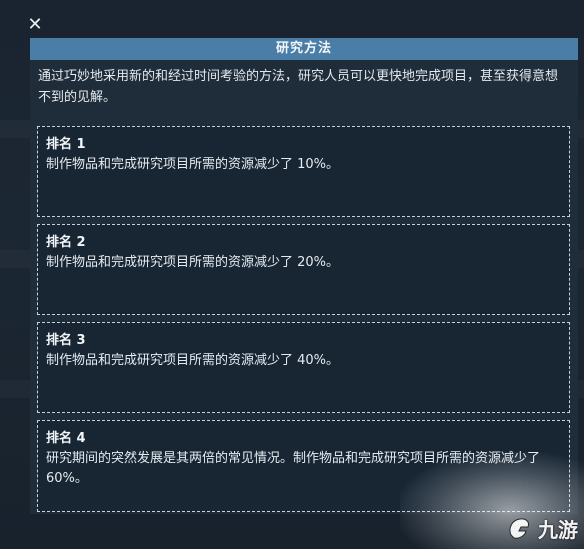  Describe the element at coordinates (304, 49) in the screenshot. I see `dialog-title: 研究方法` at that location.